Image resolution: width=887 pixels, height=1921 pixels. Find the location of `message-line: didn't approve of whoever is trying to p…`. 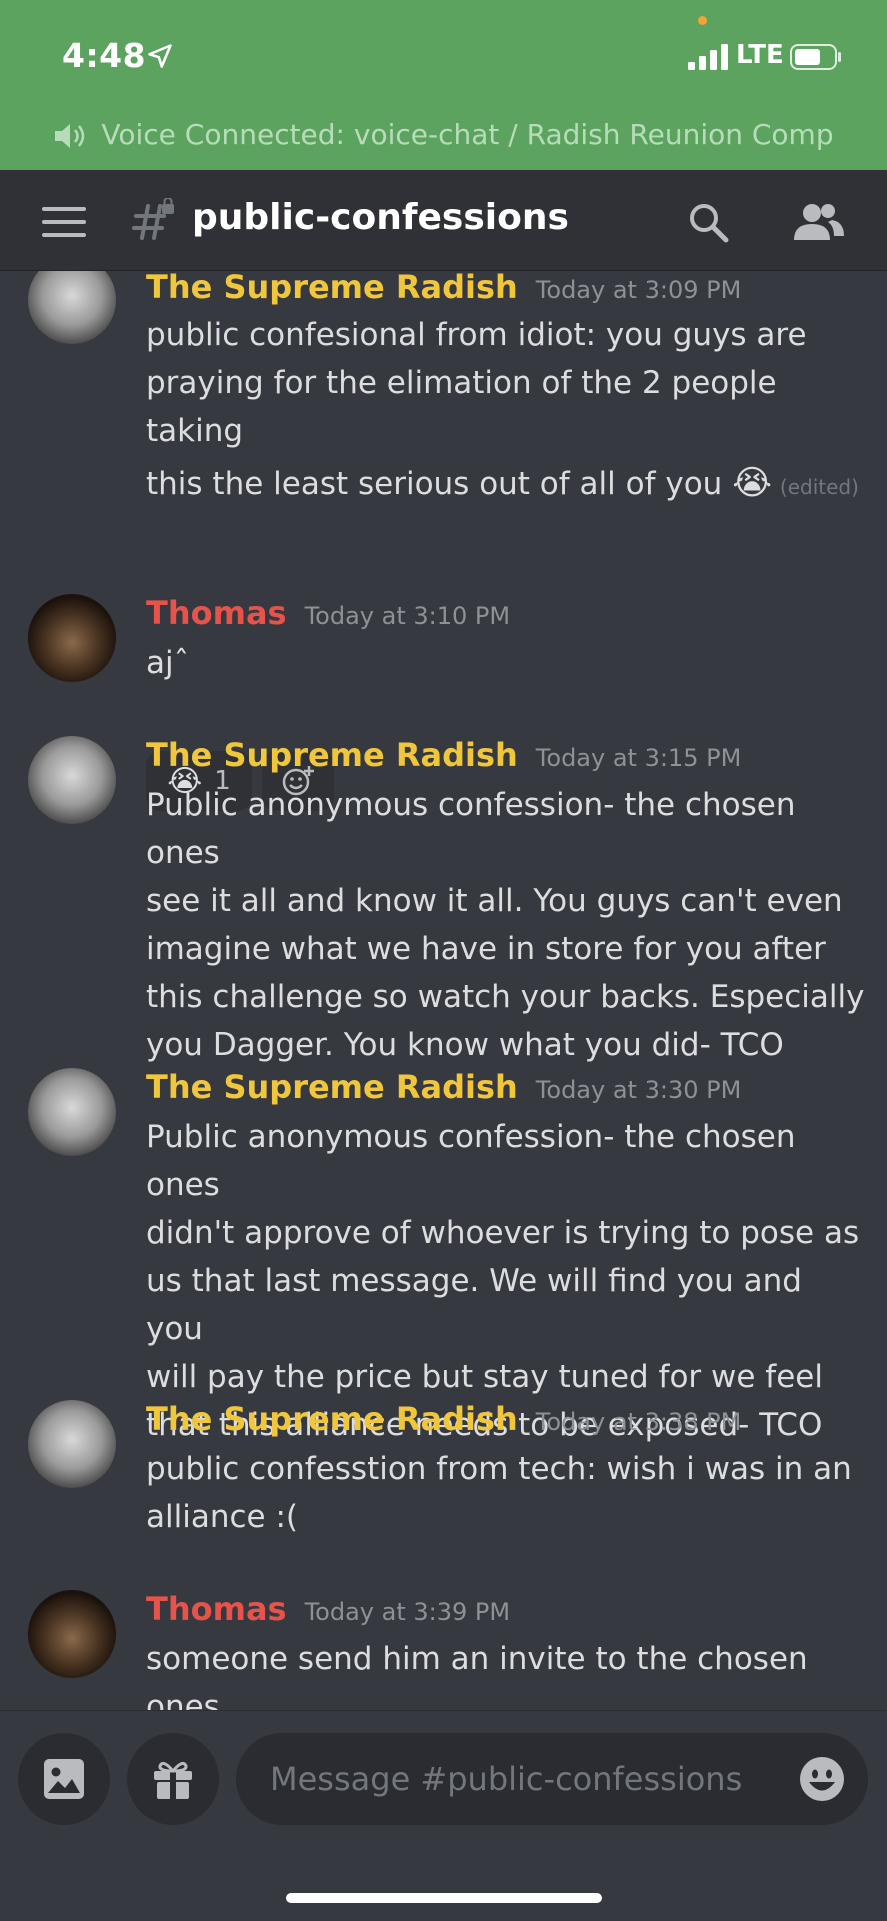

message-line: didn't approve of whoever is trying to p… is located at coordinates (503, 1233).